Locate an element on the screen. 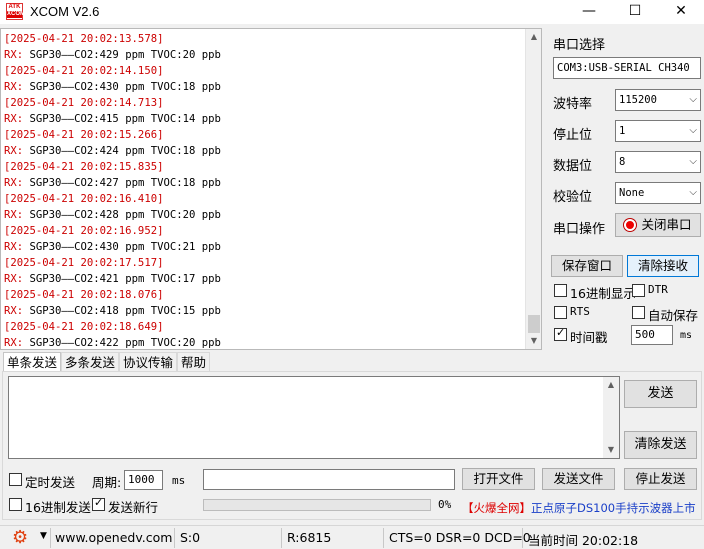  timed-send-checkbox is located at coordinates (15, 479).